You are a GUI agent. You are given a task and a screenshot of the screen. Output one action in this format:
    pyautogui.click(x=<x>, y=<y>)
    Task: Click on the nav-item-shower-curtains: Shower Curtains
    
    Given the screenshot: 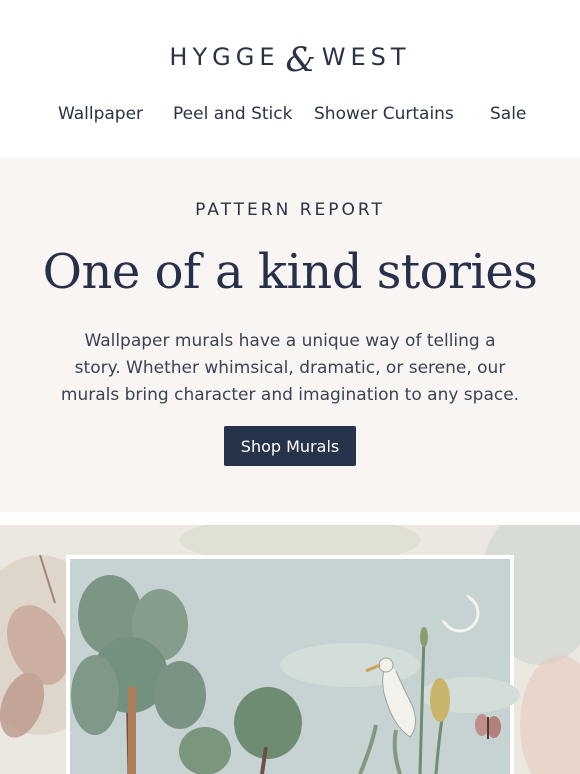 What is the action you would take?
    pyautogui.click(x=384, y=114)
    